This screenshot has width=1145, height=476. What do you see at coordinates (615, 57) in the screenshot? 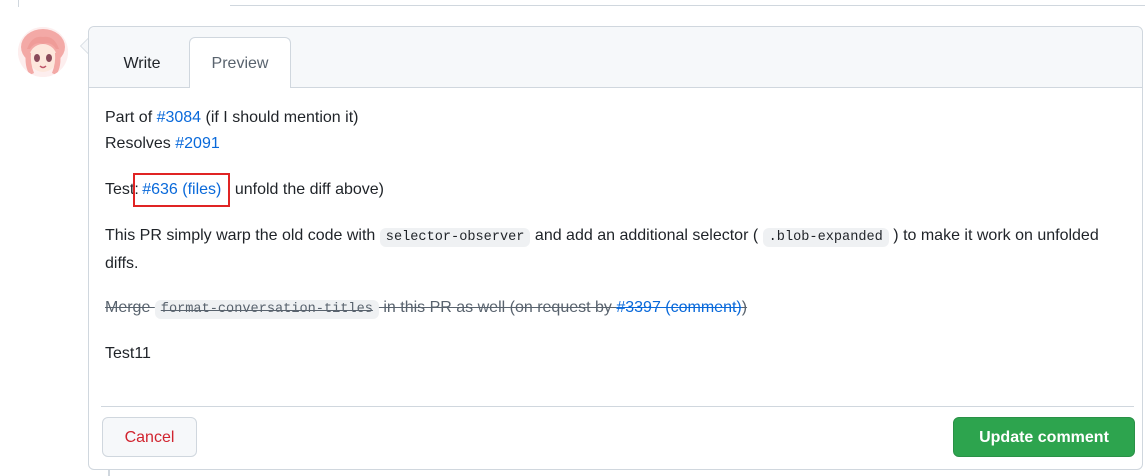
I see `editor-tabbar: Write Preview` at bounding box center [615, 57].